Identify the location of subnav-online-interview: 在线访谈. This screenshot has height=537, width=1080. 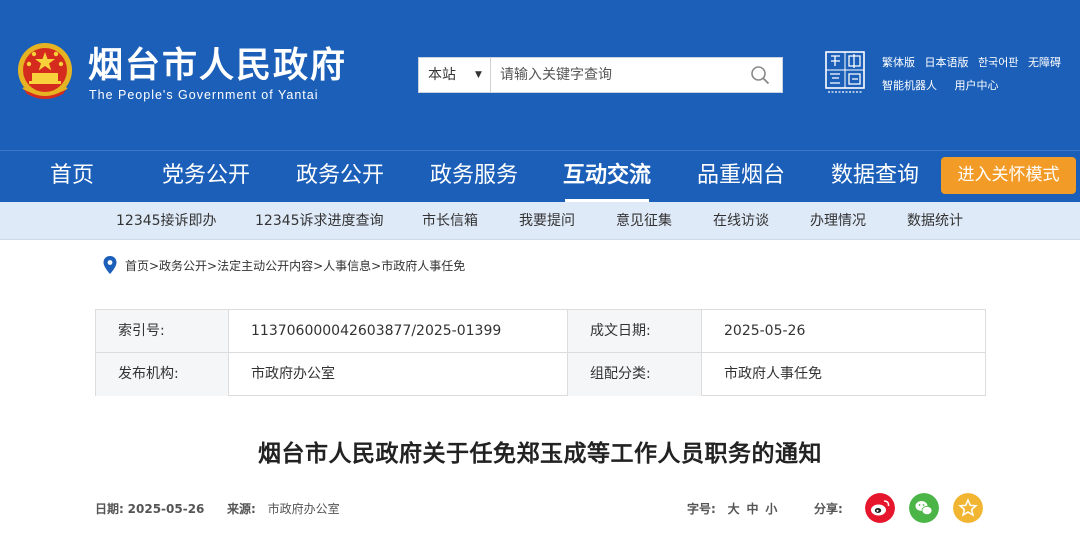
(741, 221).